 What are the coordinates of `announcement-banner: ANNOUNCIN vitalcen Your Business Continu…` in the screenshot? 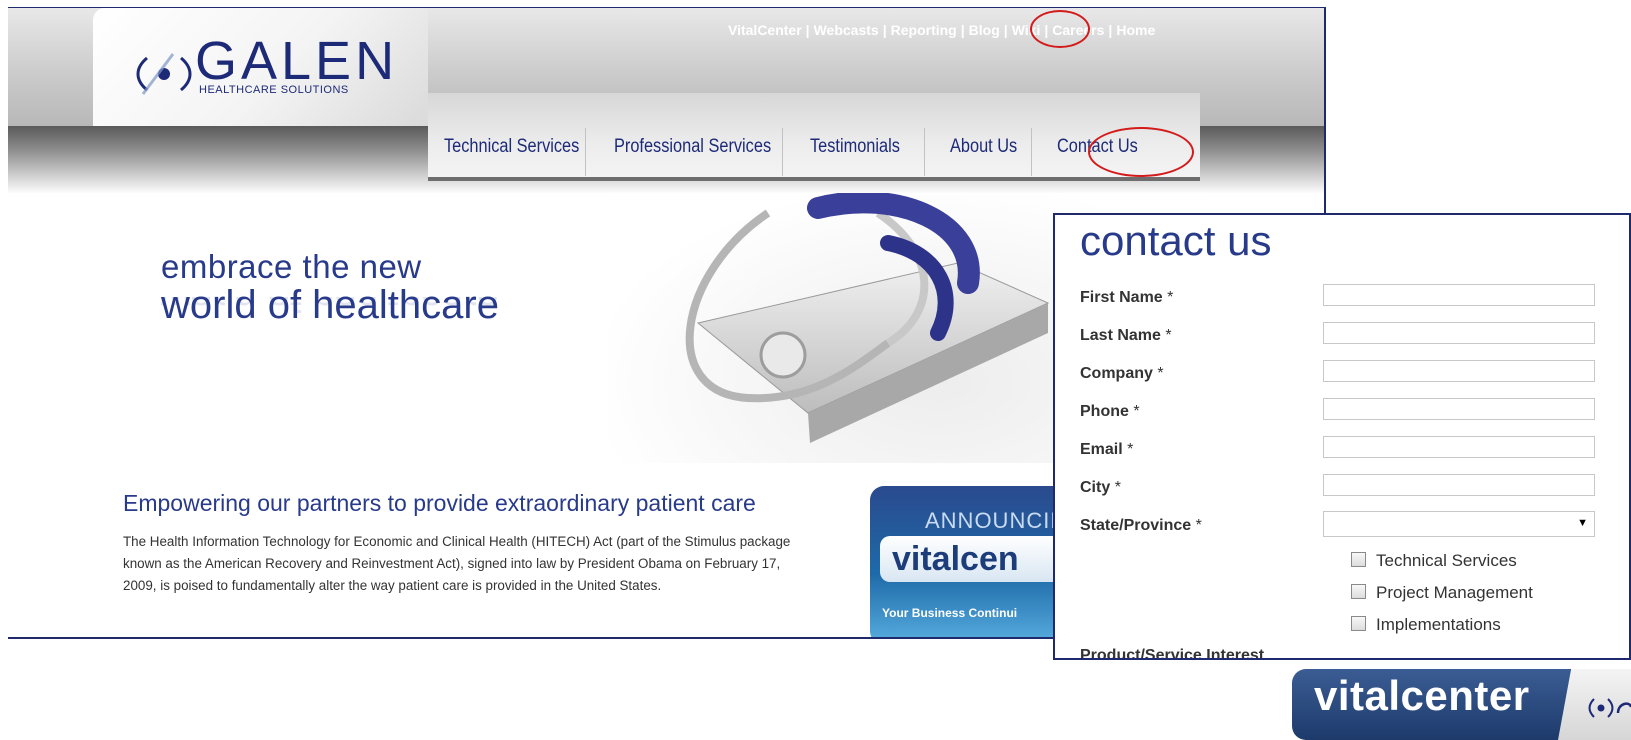 It's located at (970, 561).